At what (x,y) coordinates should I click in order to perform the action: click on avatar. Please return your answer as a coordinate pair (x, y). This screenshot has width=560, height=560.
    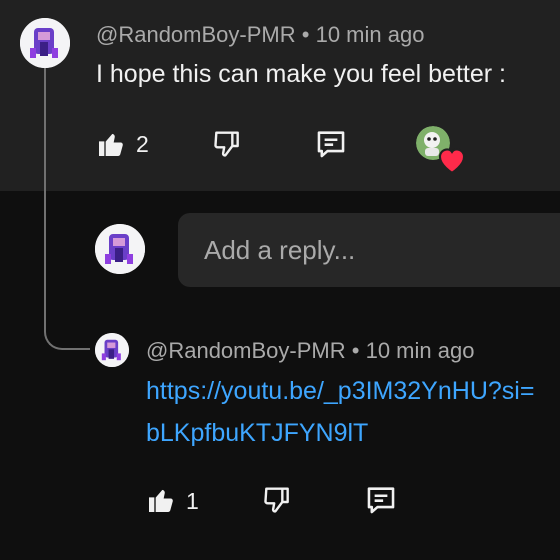
    Looking at the image, I should click on (45, 43).